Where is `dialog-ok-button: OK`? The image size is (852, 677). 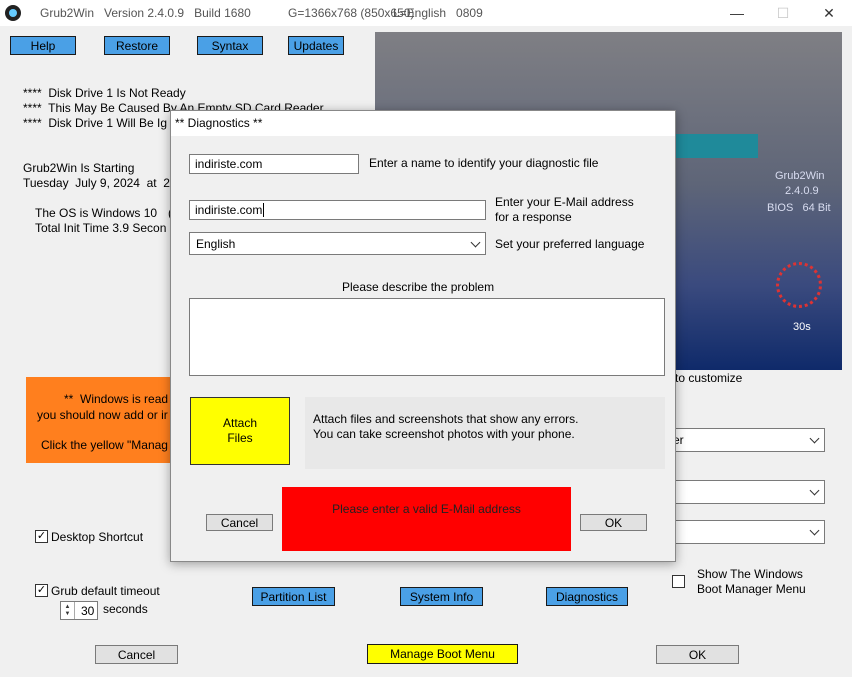
dialog-ok-button: OK is located at coordinates (613, 522).